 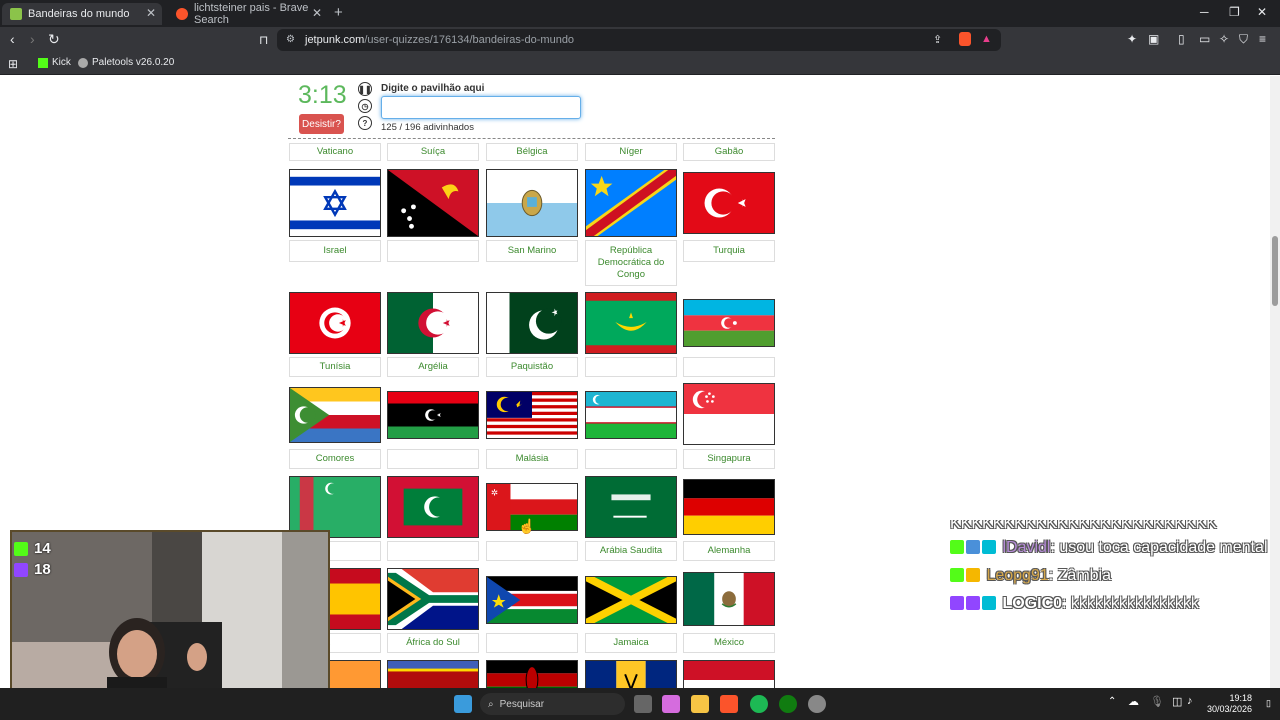 I want to click on network-icon: ◫, so click(x=1177, y=701).